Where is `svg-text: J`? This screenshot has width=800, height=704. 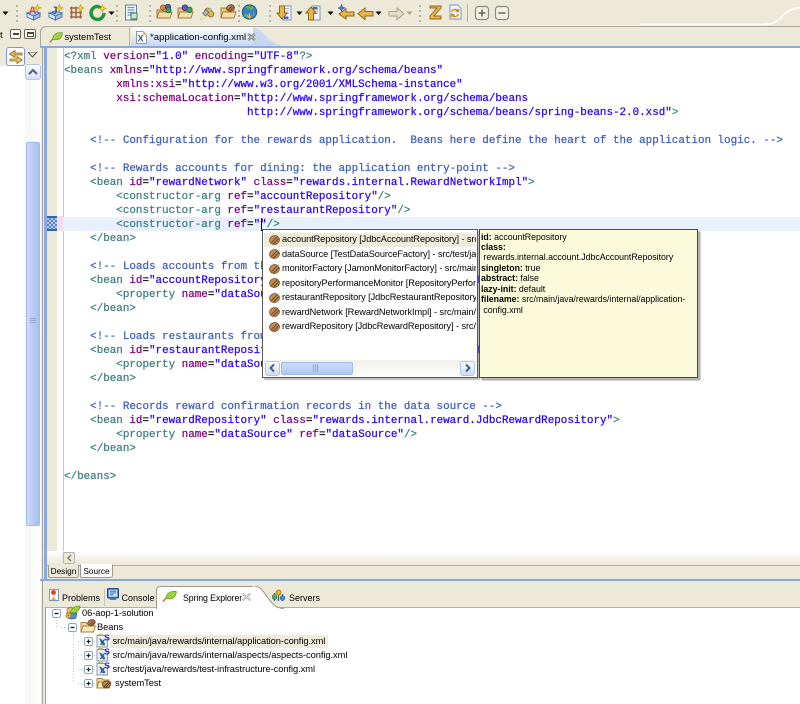
svg-text: J is located at coordinates (55, 11).